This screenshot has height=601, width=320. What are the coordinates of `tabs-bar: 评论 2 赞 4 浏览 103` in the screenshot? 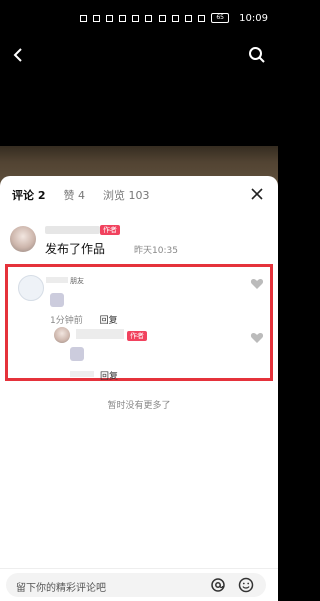 It's located at (80, 195).